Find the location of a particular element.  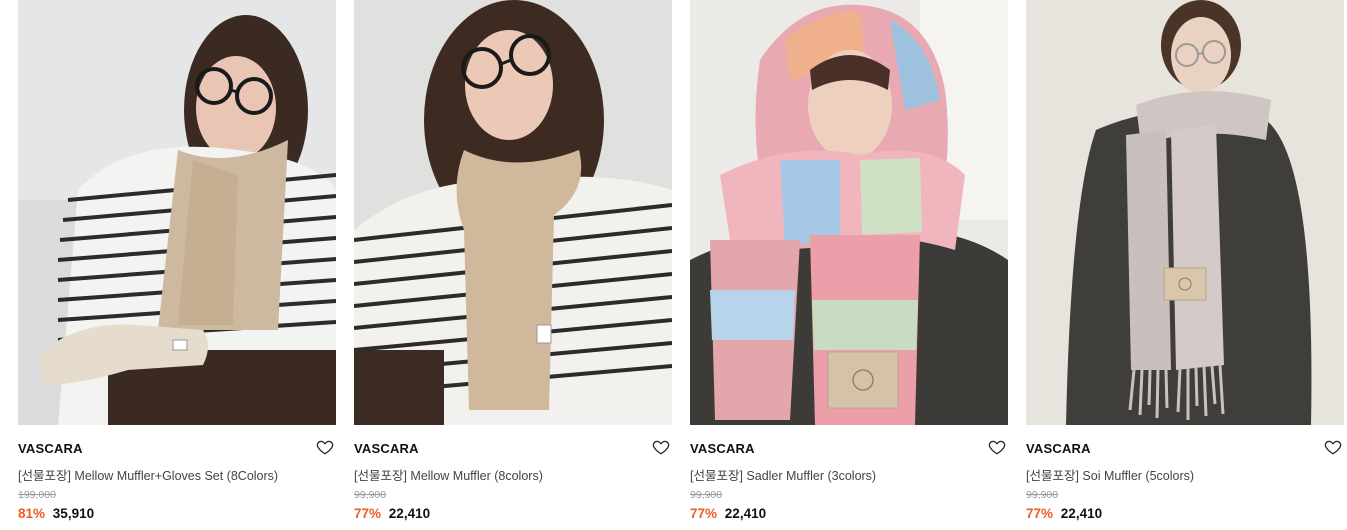

discount-rate: 81% is located at coordinates (32, 513).